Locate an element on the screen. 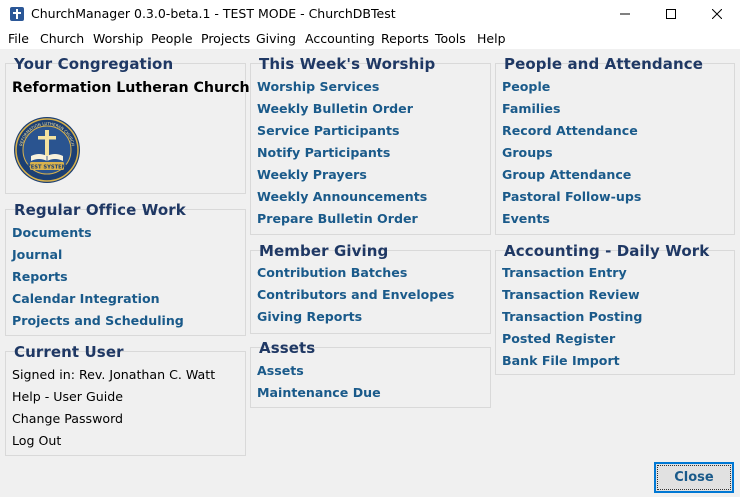 The height and width of the screenshot is (497, 740). giving-title: Member Giving is located at coordinates (324, 251).